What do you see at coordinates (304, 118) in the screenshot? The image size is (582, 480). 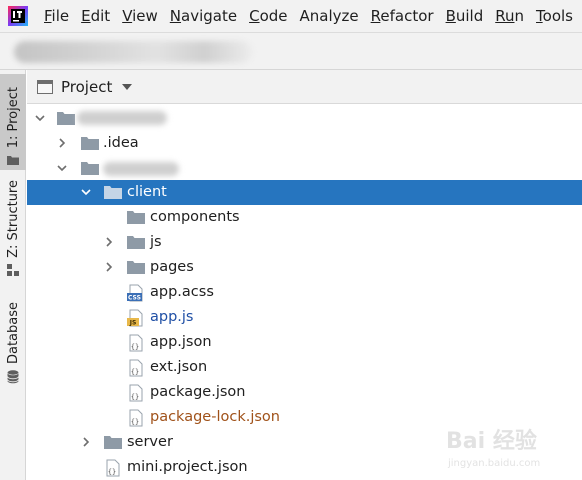 I see `tree-row-root` at bounding box center [304, 118].